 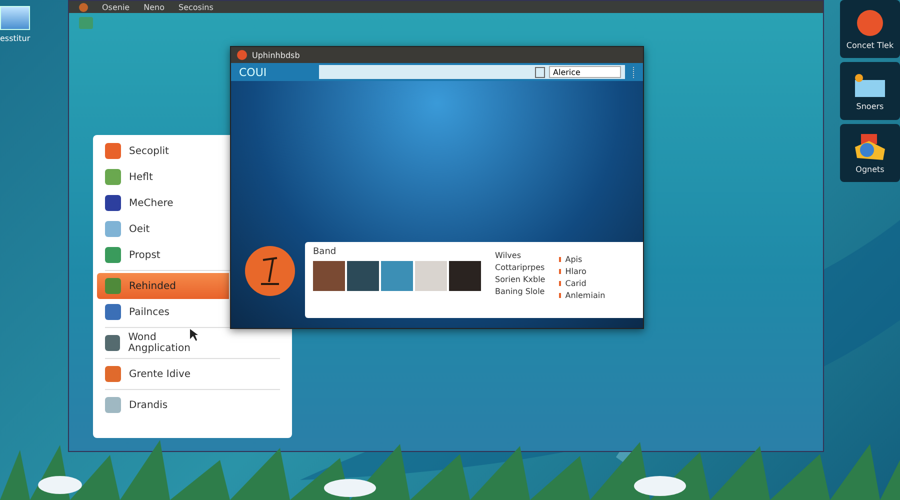 I want to click on menu-item: Neno, so click(x=154, y=7).